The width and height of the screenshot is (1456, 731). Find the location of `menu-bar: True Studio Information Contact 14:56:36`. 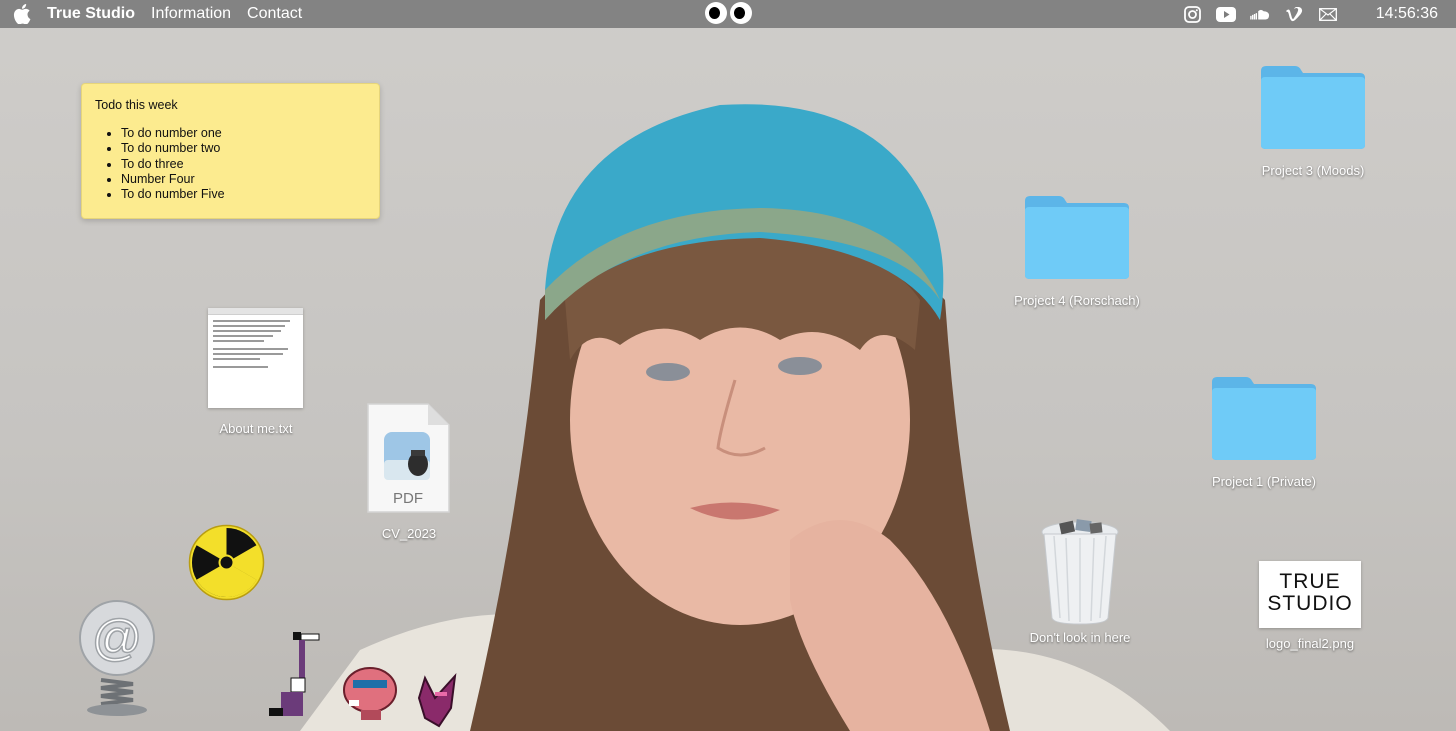

menu-bar: True Studio Information Contact 14:56:36 is located at coordinates (728, 14).